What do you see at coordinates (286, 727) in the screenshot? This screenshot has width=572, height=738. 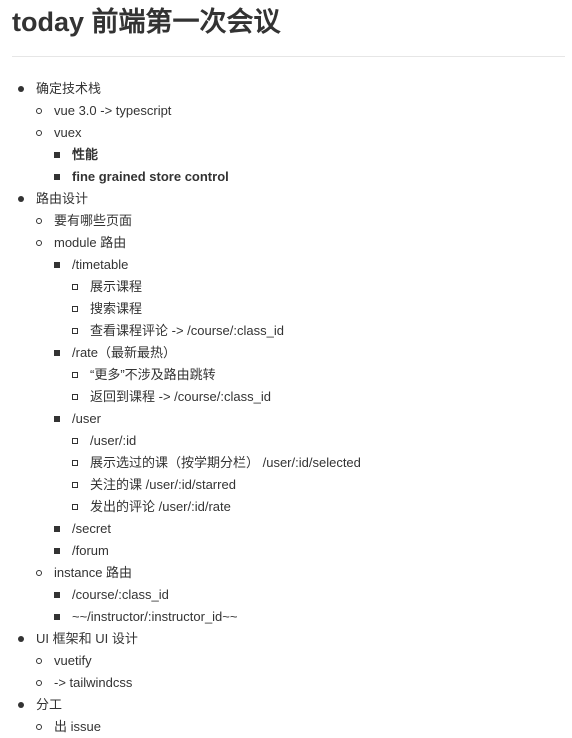 I see `list-item: 出 issue` at bounding box center [286, 727].